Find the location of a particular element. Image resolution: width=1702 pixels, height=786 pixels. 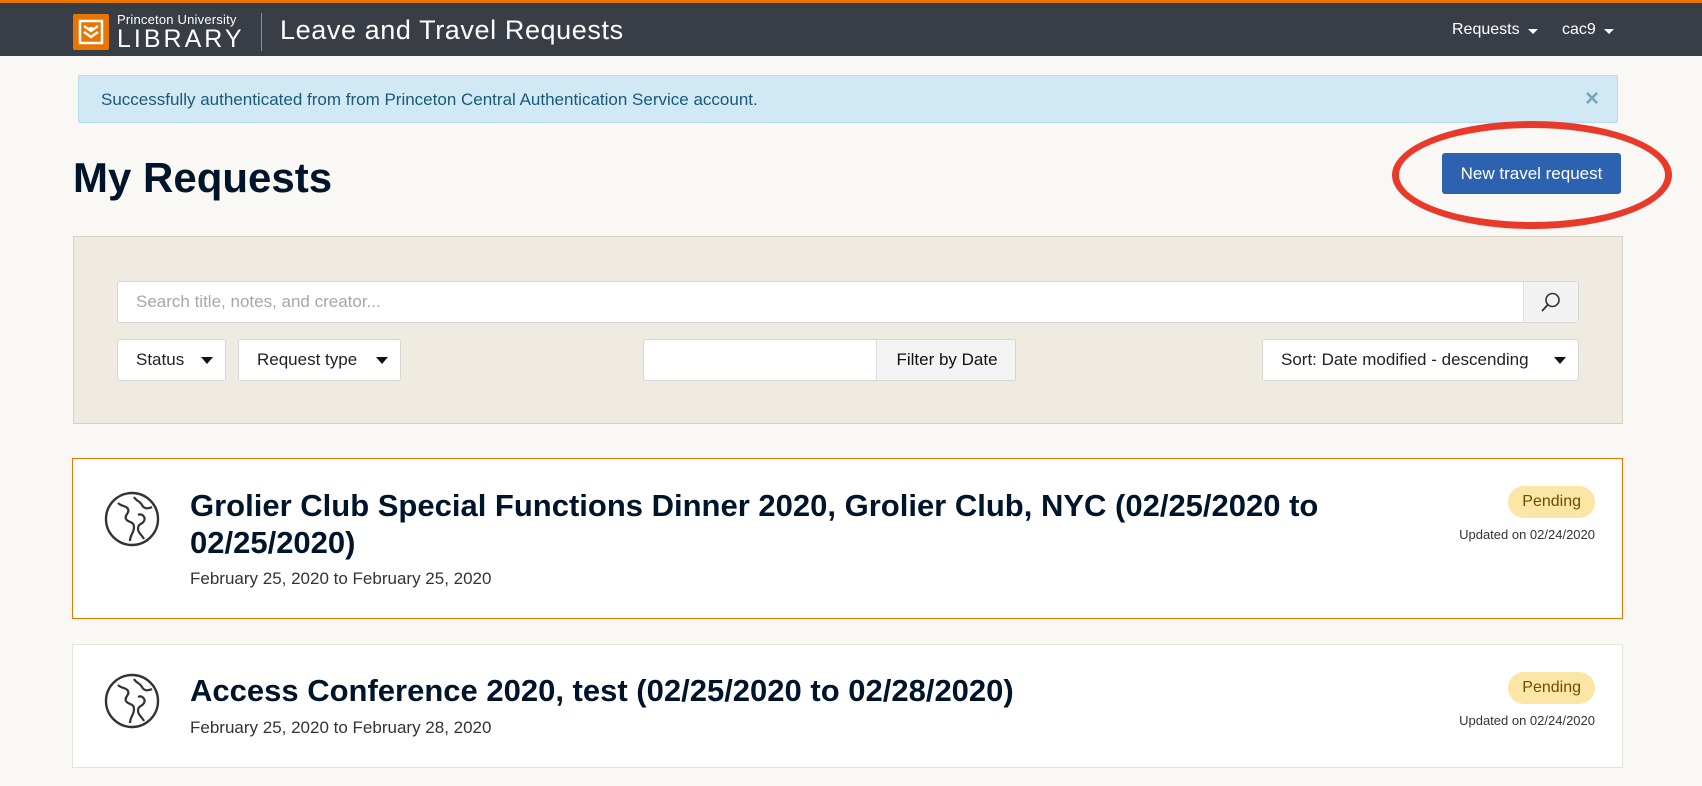

search-icon is located at coordinates (1550, 302).